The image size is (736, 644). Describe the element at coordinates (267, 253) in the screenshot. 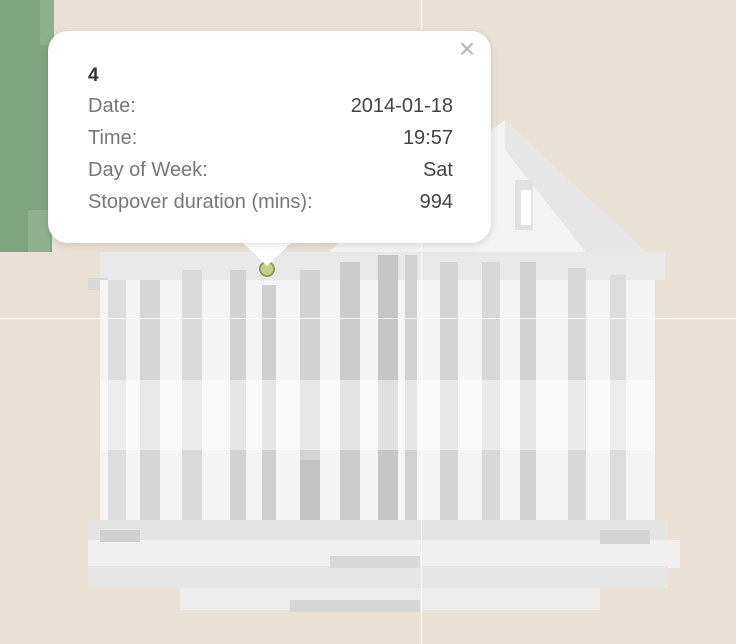

I see `popup-tip` at that location.